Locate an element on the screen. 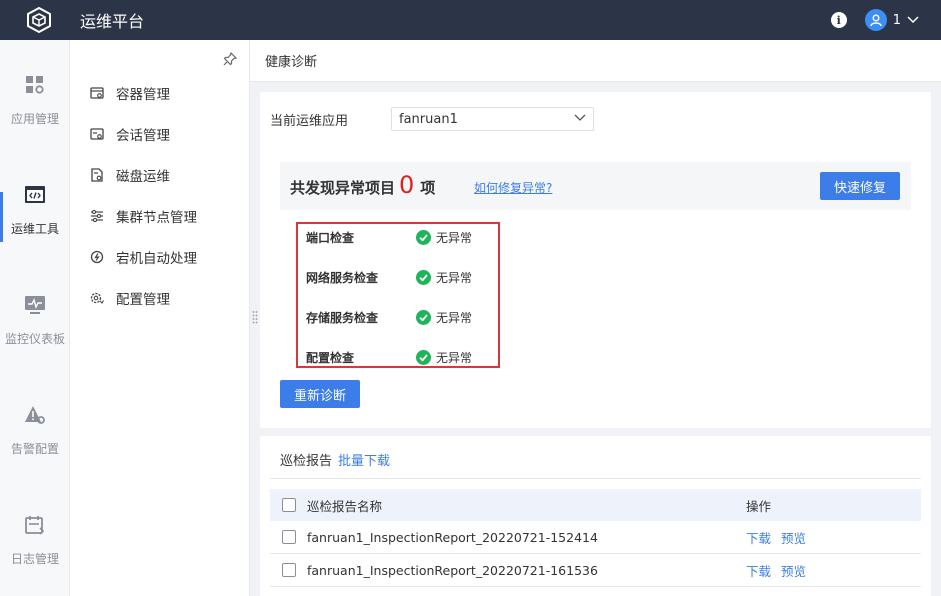 This screenshot has height=596, width=941. app-grid-icon is located at coordinates (35, 85).